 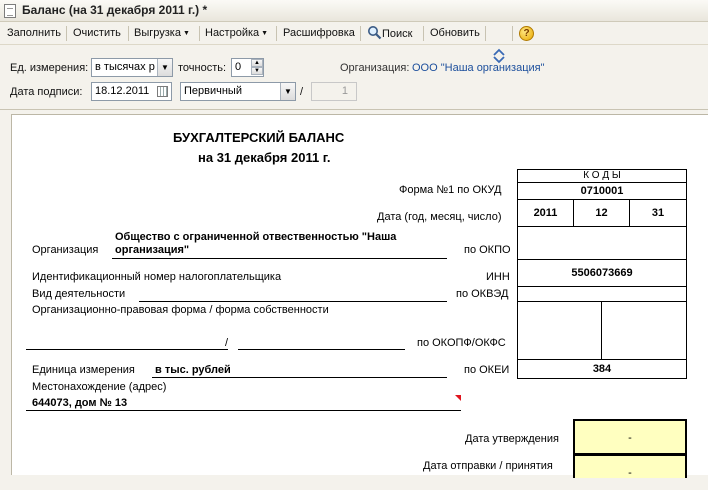 What do you see at coordinates (115, 10) in the screenshot?
I see `window-title: Баланс (на 31 декабря 2011 г.) *` at bounding box center [115, 10].